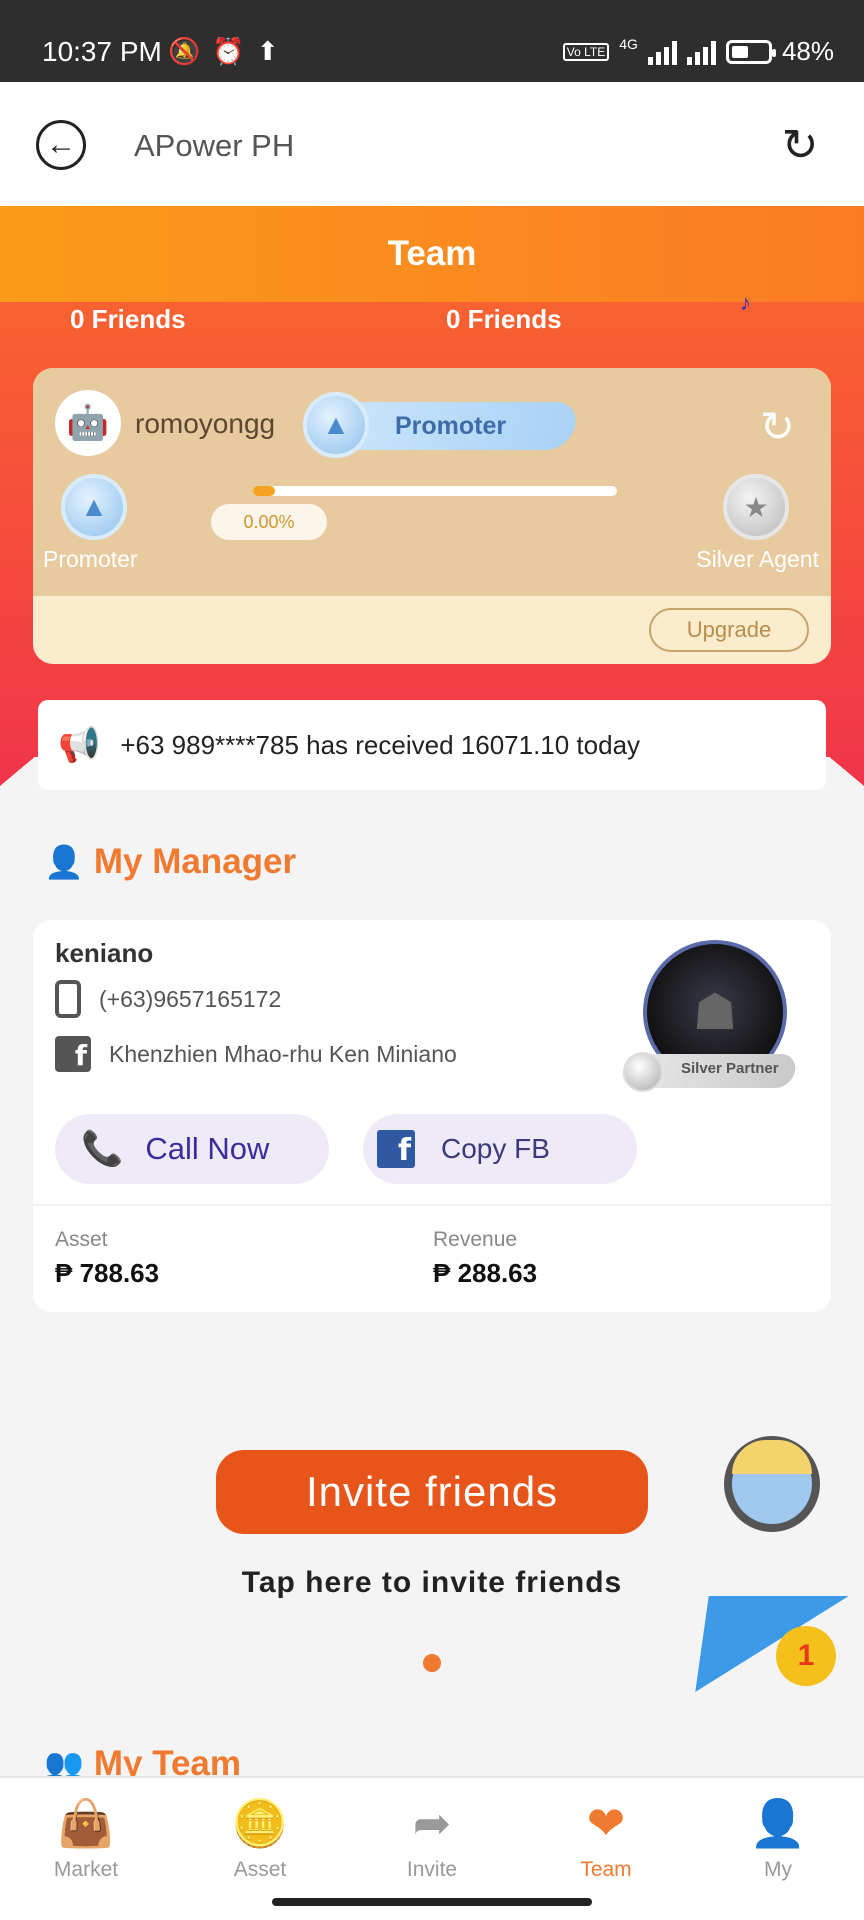  What do you see at coordinates (475, 1239) in the screenshot?
I see `revenue-label: Revenue` at bounding box center [475, 1239].